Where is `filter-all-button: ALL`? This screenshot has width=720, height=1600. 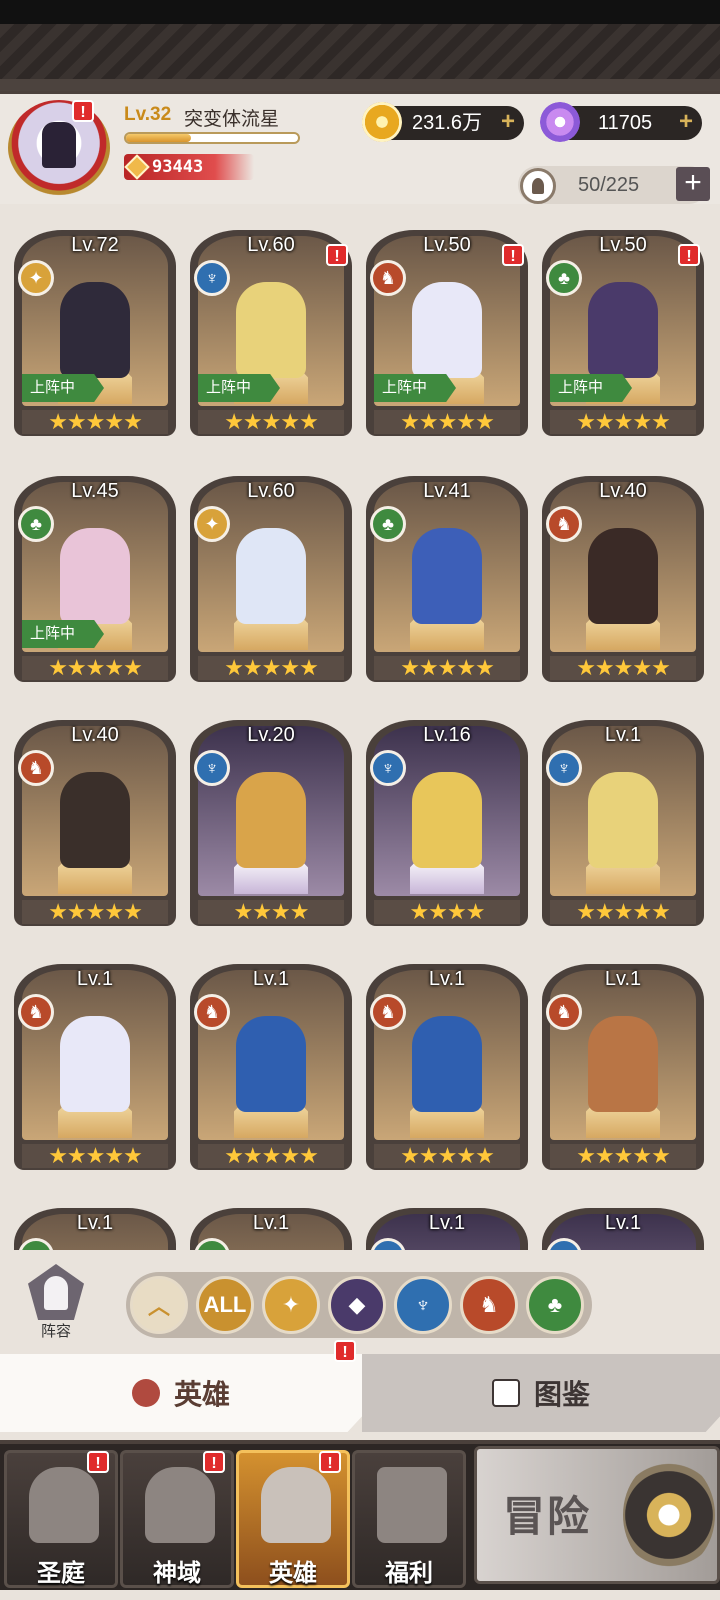 filter-all-button: ALL is located at coordinates (225, 1305).